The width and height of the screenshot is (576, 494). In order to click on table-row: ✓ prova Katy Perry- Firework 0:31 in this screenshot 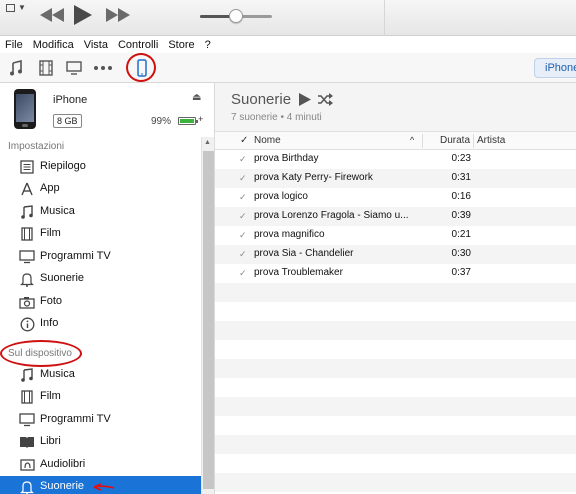, I will do `click(395, 178)`.